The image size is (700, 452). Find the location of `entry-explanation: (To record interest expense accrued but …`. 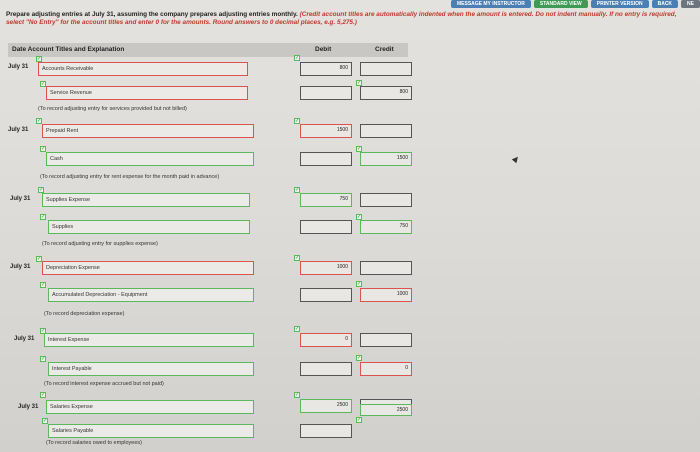

entry-explanation: (To record interest expense accrued but … is located at coordinates (104, 384).